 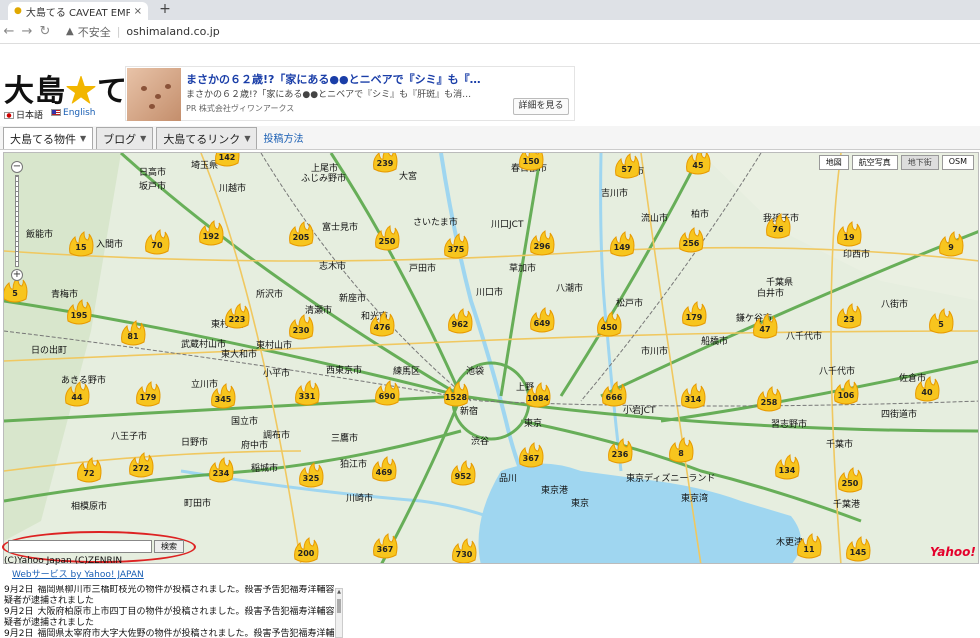 What do you see at coordinates (283, 137) in the screenshot?
I see `post-method-link: 投稿方法` at bounding box center [283, 137].